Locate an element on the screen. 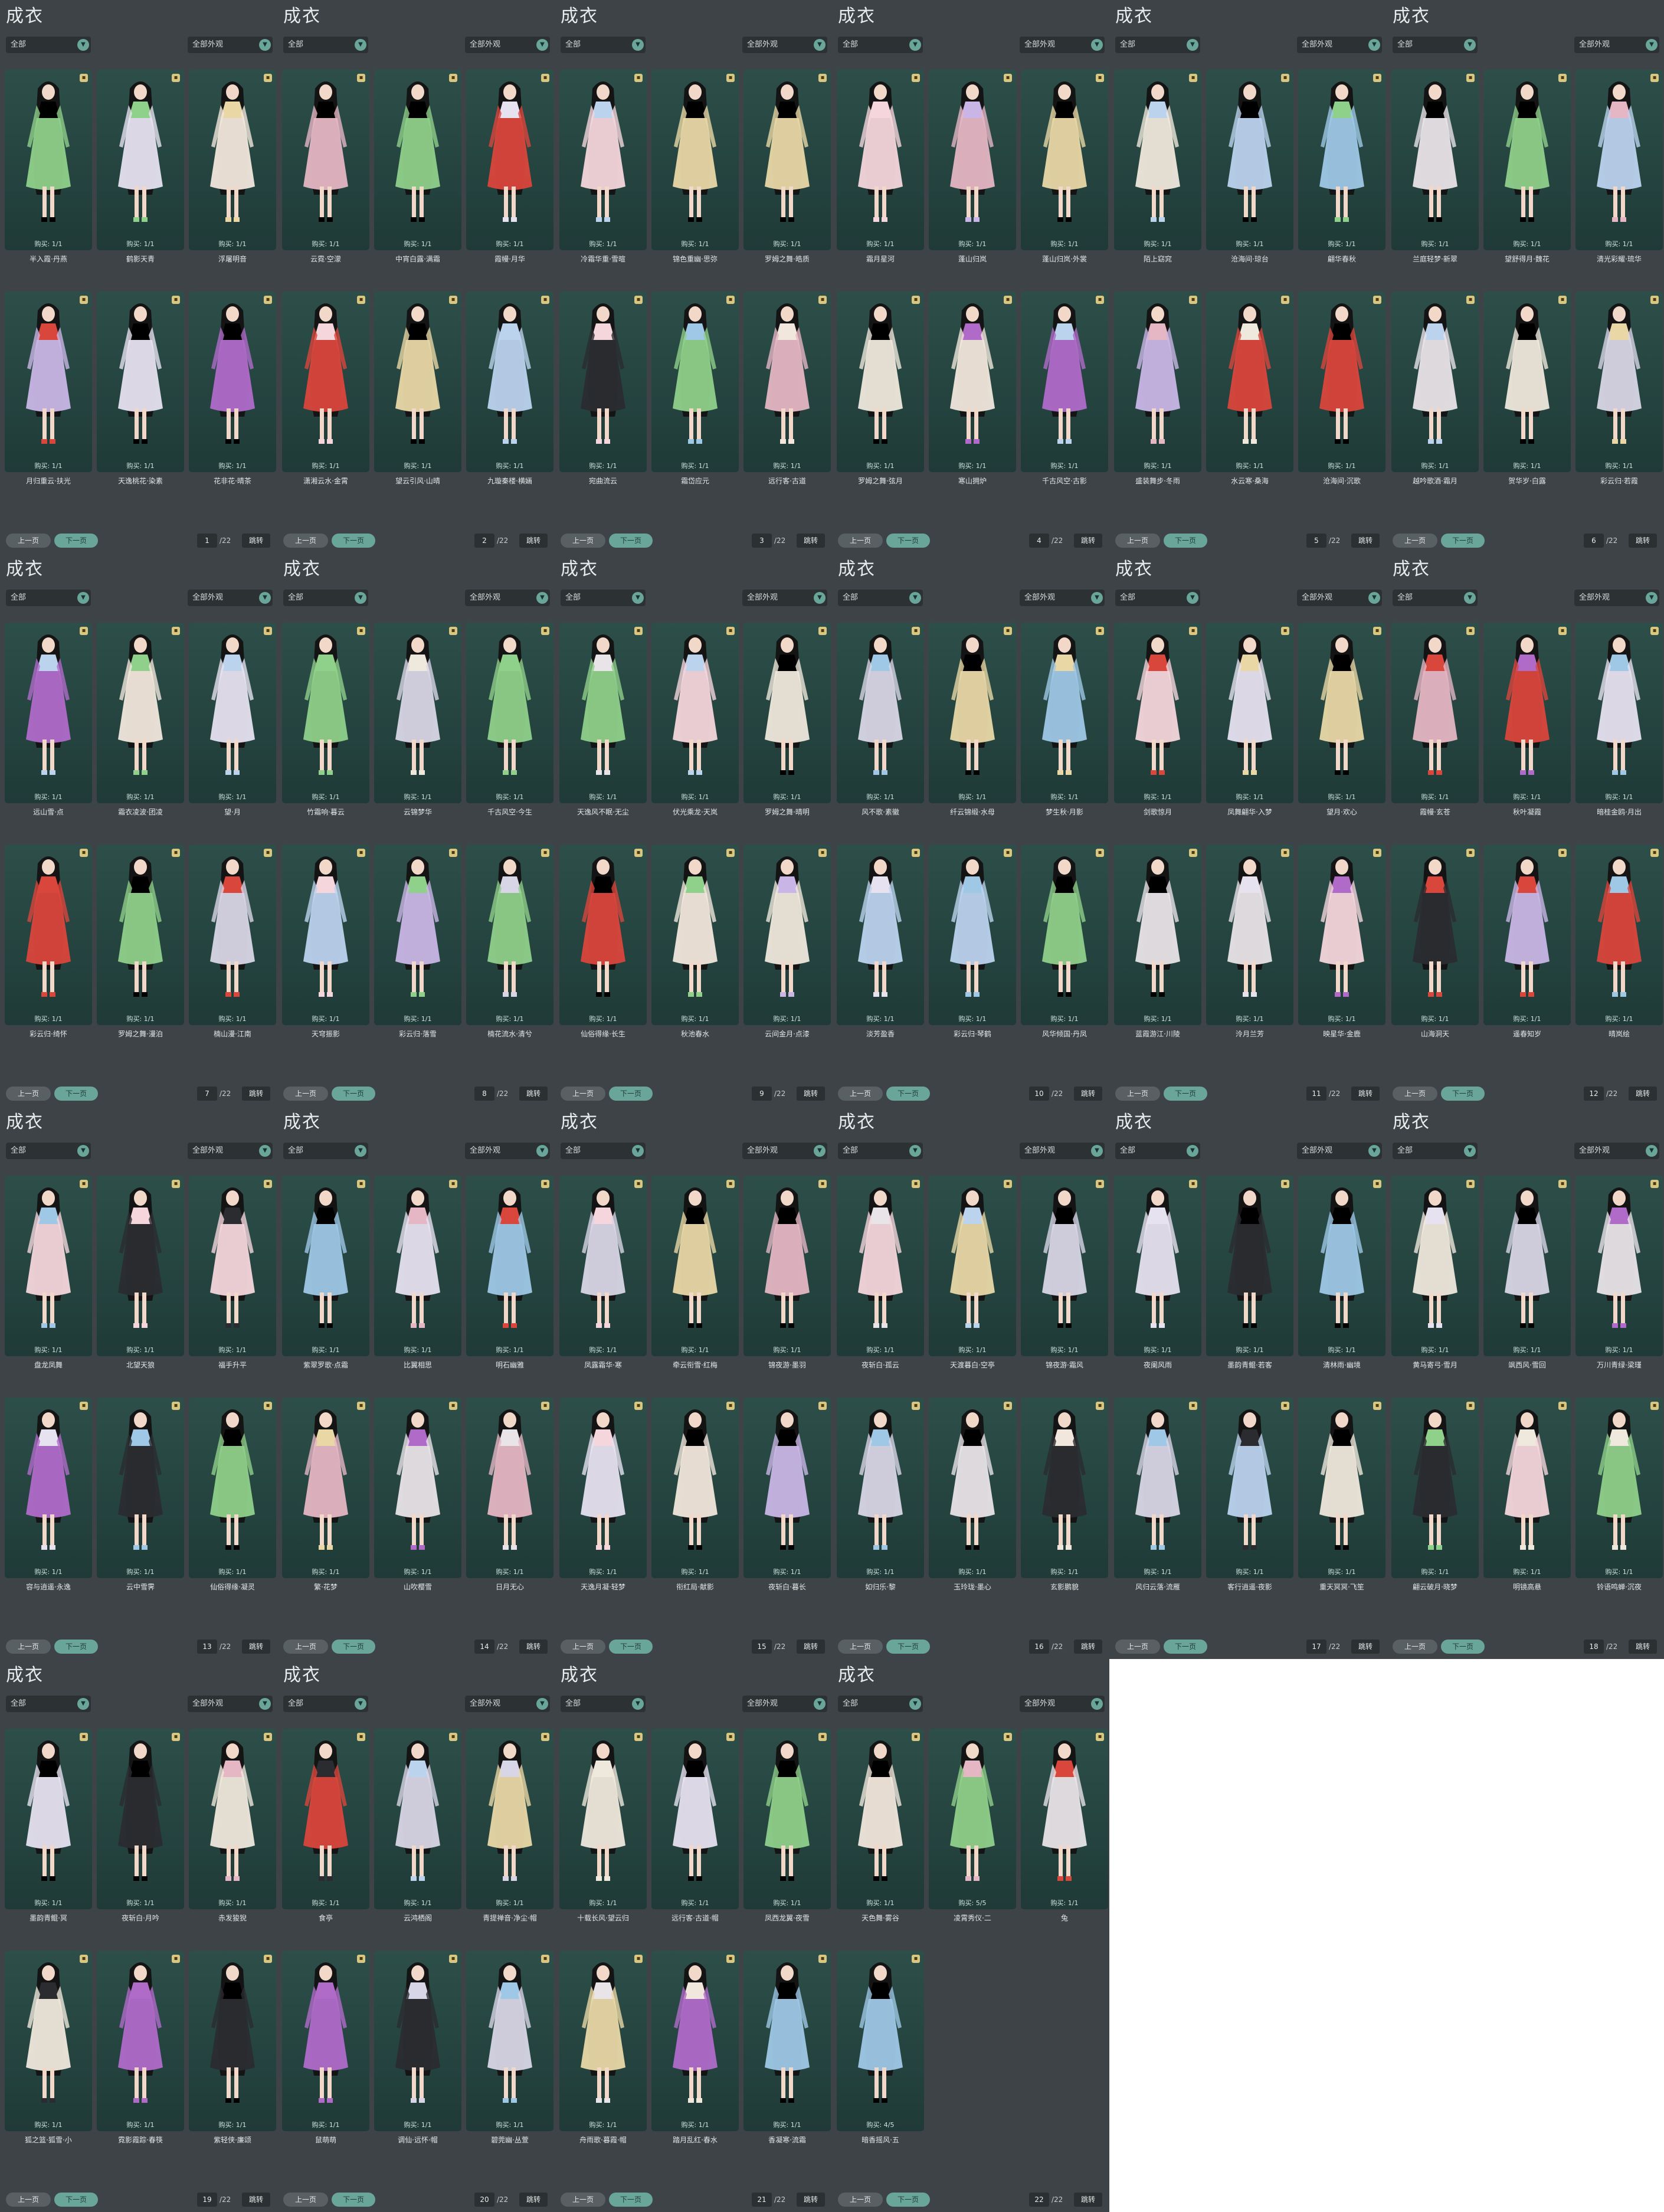 The image size is (1664, 2212). page-number-input: 18 is located at coordinates (1594, 1647).